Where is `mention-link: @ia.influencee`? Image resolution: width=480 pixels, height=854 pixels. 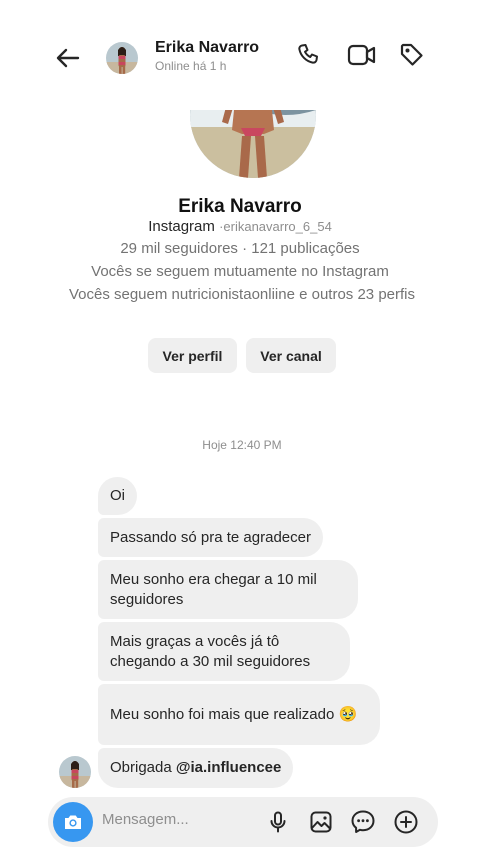
mention-link: @ia.influencee is located at coordinates (229, 768).